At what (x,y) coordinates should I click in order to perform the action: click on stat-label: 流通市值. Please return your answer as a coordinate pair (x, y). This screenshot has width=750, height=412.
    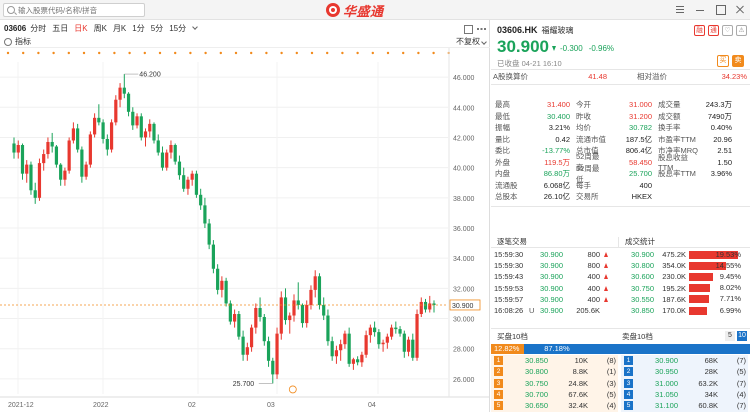
    Looking at the image, I should click on (591, 139).